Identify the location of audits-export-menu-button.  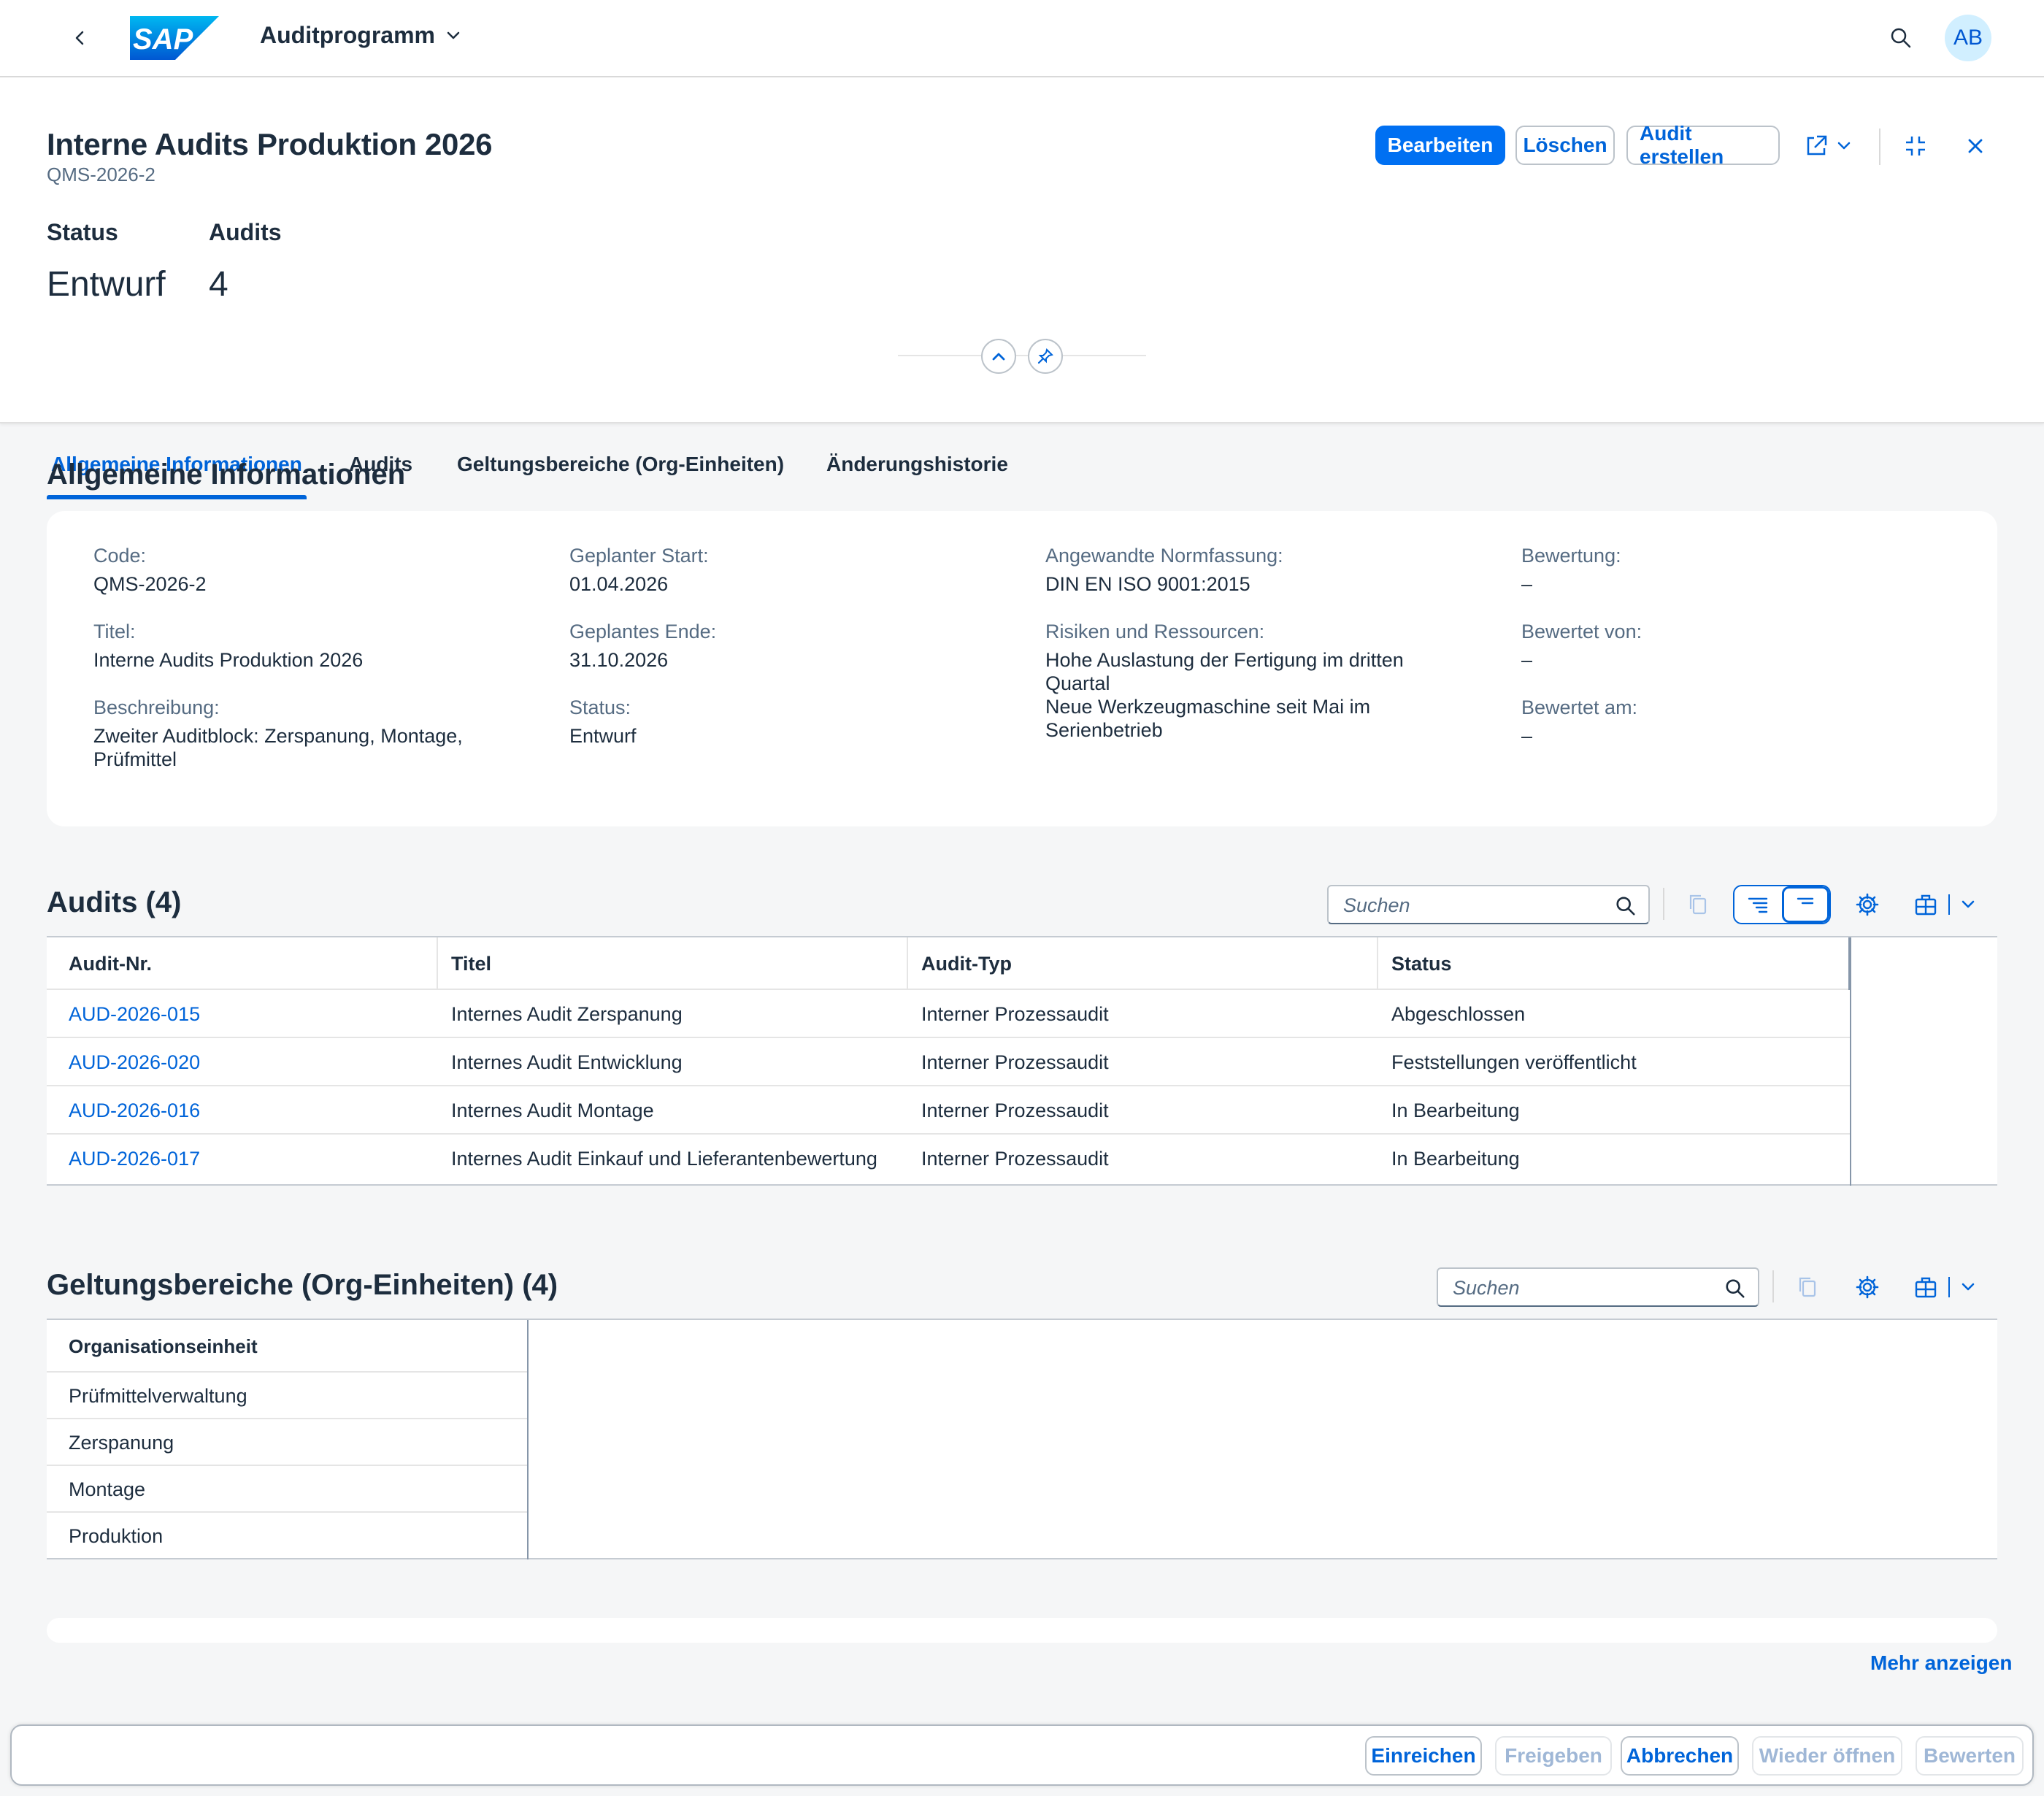
(1945, 904).